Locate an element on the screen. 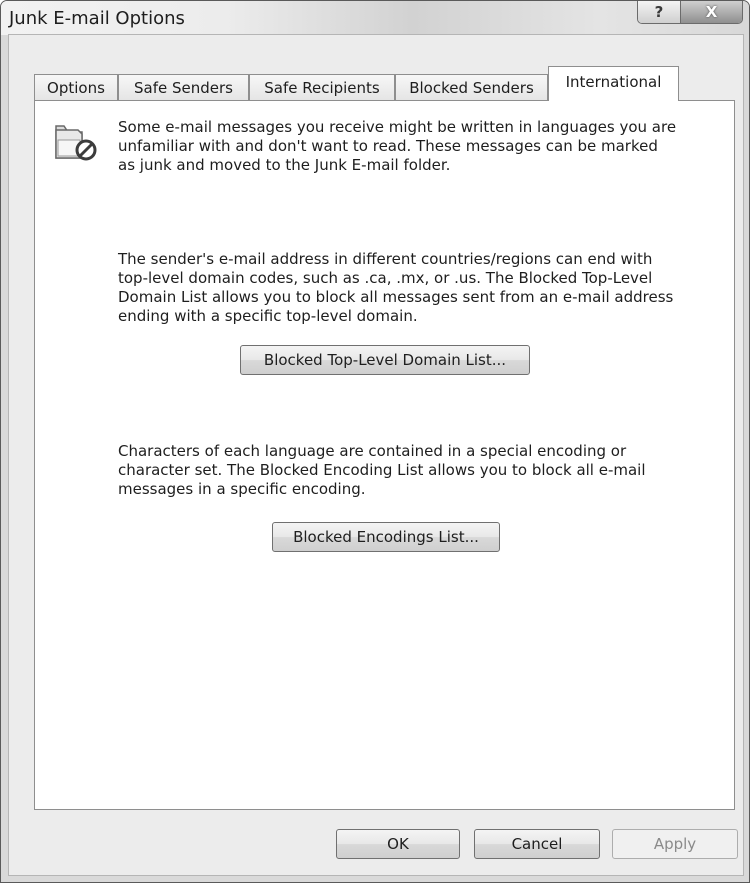 This screenshot has height=883, width=750. tab-label: Safe Recipients is located at coordinates (322, 87).